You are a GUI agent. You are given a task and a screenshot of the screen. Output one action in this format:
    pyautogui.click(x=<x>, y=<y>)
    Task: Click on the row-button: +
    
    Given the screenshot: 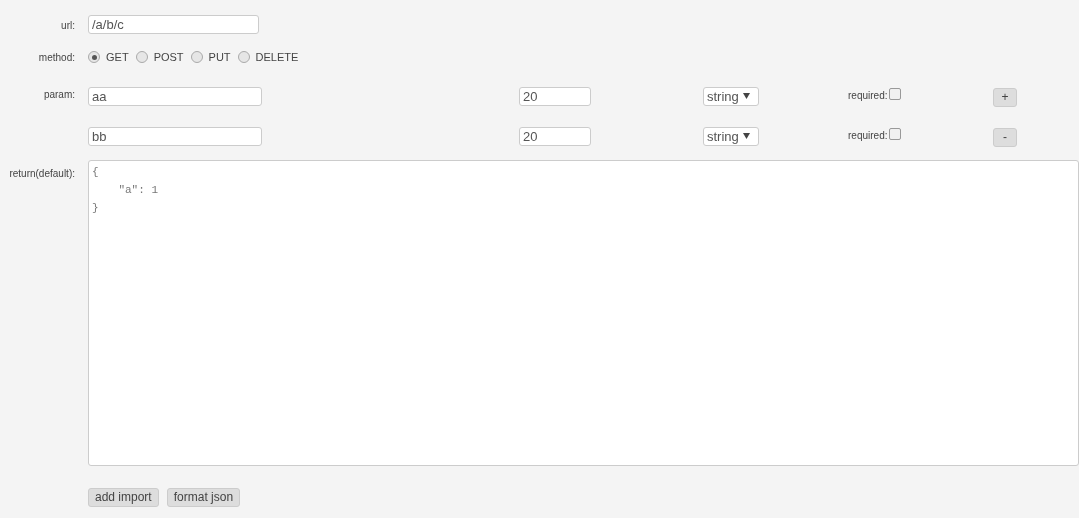 What is the action you would take?
    pyautogui.click(x=1005, y=97)
    